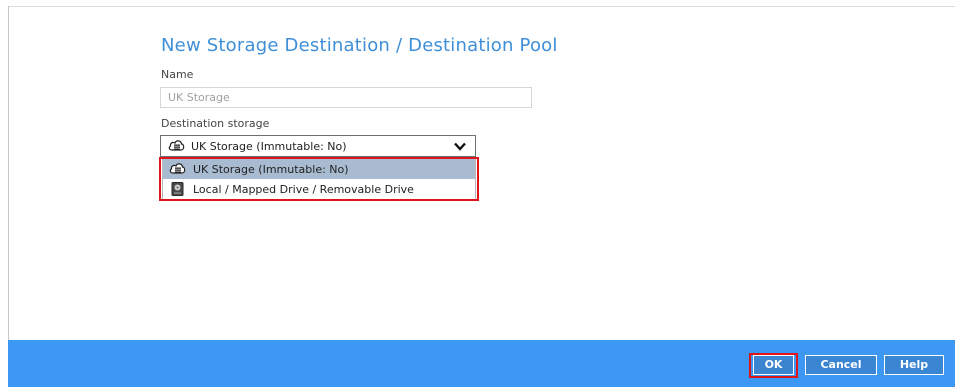  Describe the element at coordinates (841, 365) in the screenshot. I see `cancel-button: Cancel` at that location.